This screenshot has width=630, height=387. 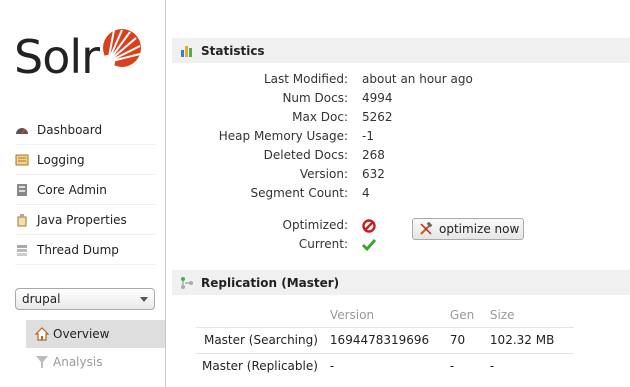 What do you see at coordinates (369, 227) in the screenshot?
I see `not-optimized-icon` at bounding box center [369, 227].